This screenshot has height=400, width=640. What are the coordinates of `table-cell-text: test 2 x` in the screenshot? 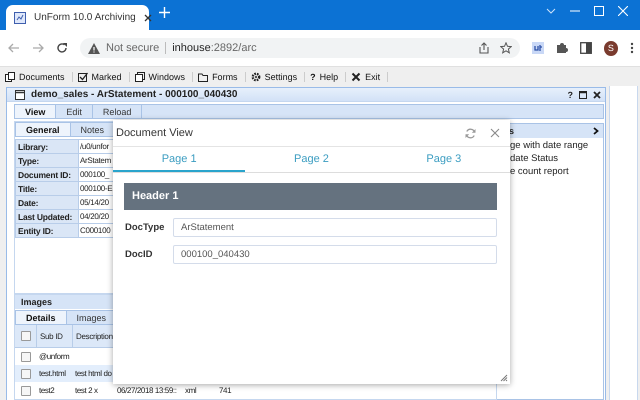 It's located at (86, 390).